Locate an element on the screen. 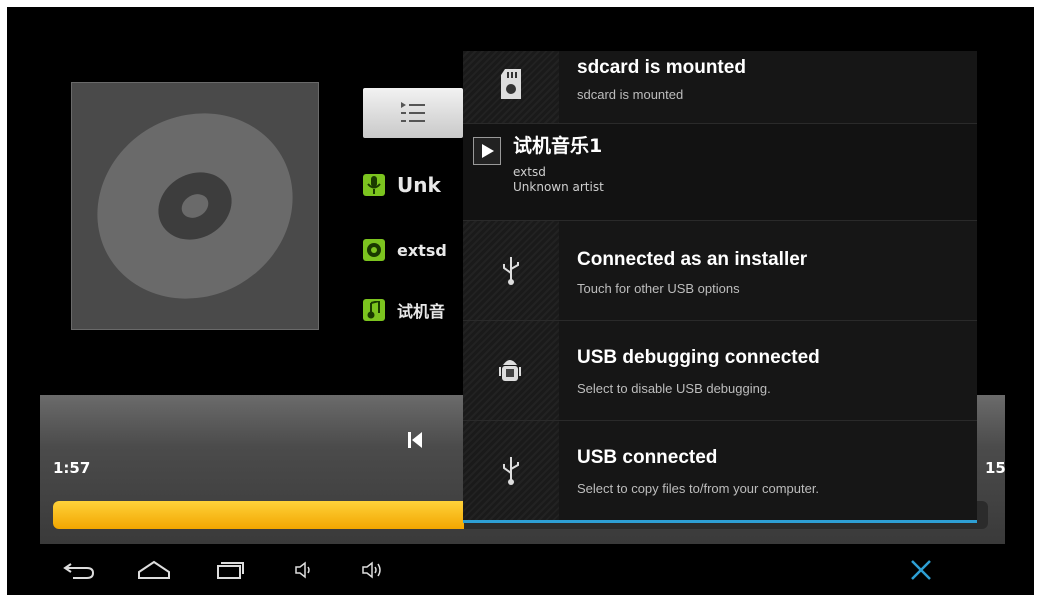 The width and height of the screenshot is (1041, 599). previous-button is located at coordinates (415, 440).